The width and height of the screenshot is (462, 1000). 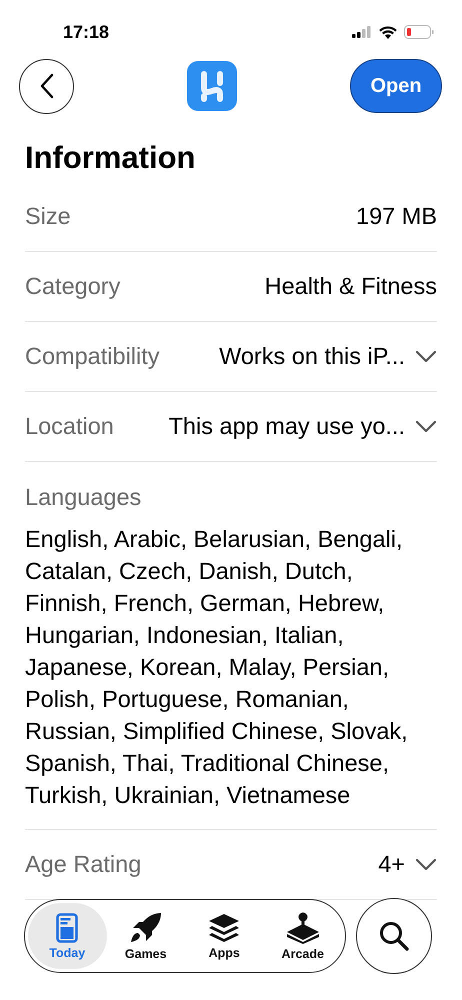 What do you see at coordinates (362, 32) in the screenshot?
I see `signal-icon` at bounding box center [362, 32].